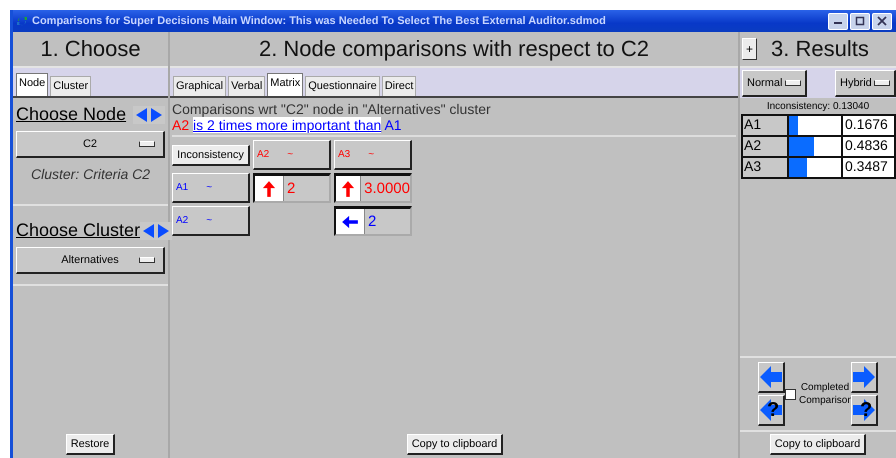 The width and height of the screenshot is (896, 458). Describe the element at coordinates (790, 394) in the screenshot. I see `checkbox` at that location.